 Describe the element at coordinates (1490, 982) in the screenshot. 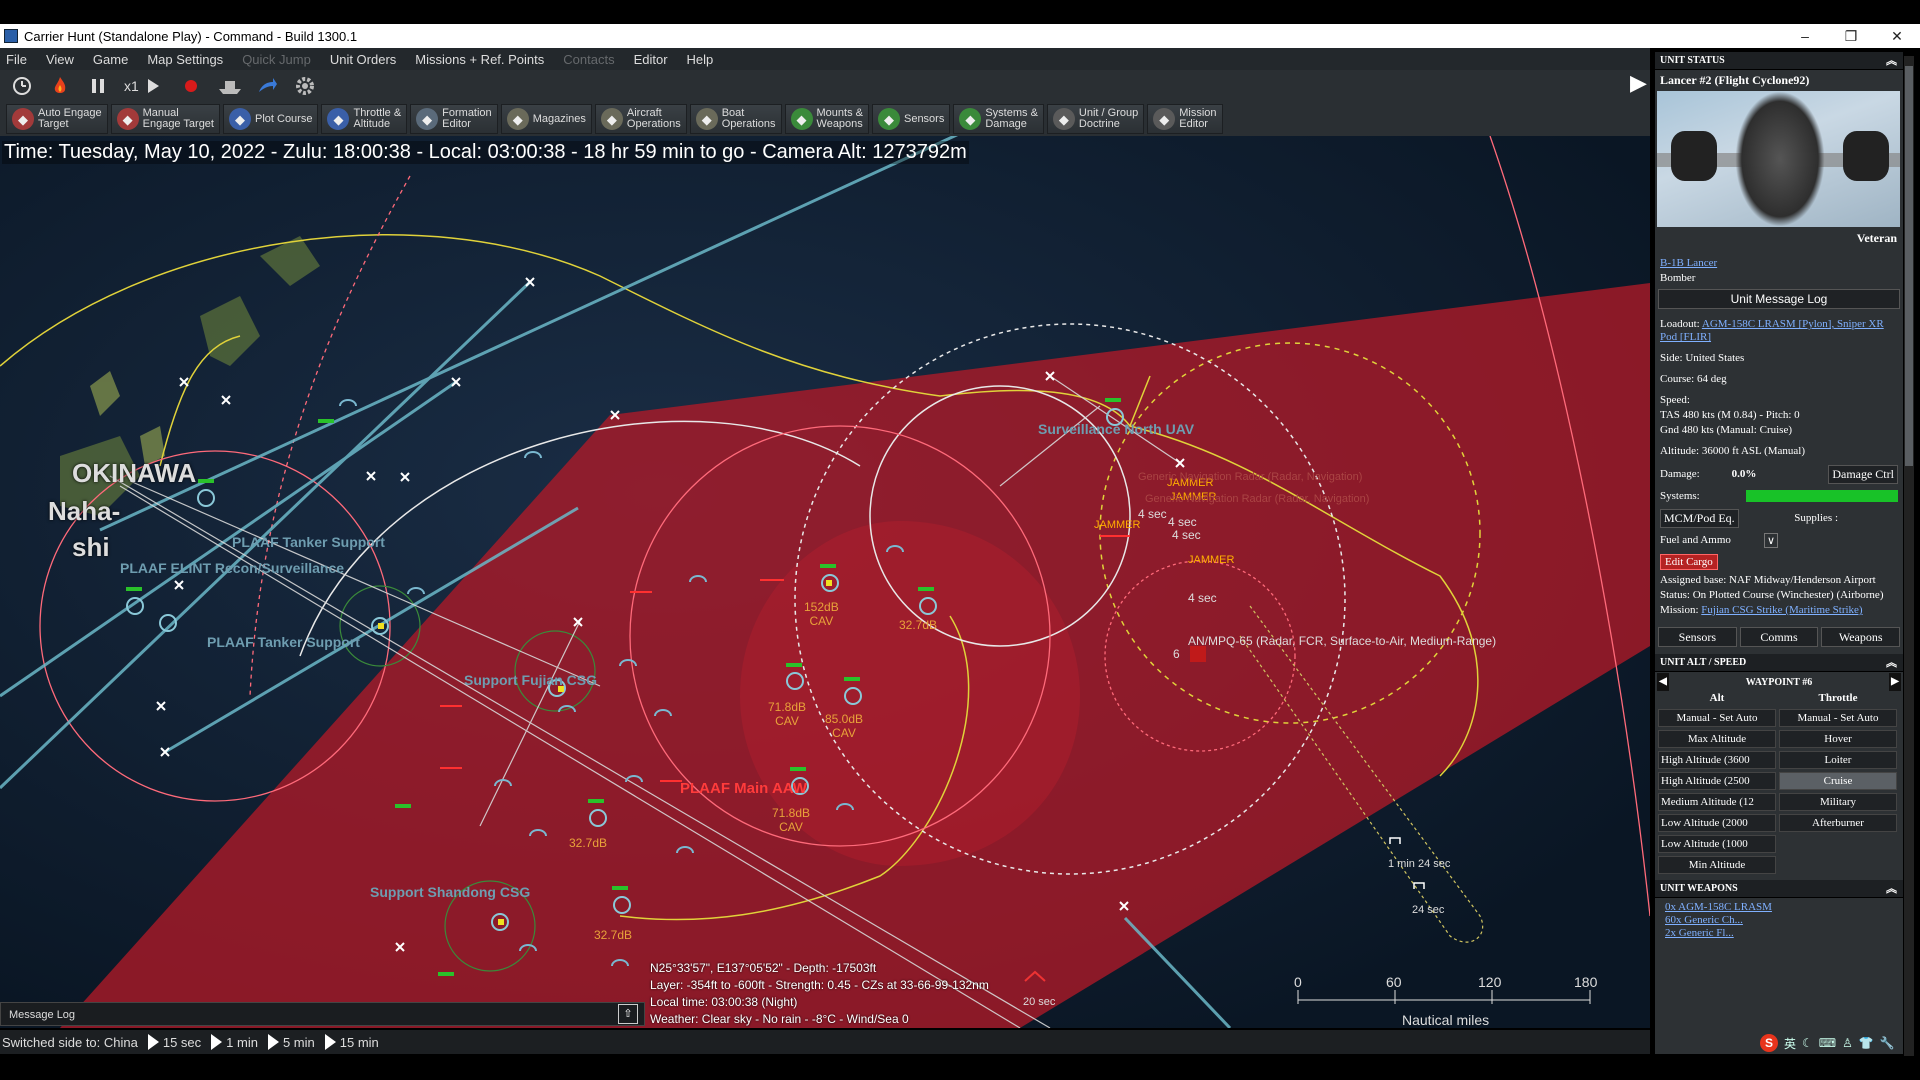

I see `scale-tick: 120` at that location.